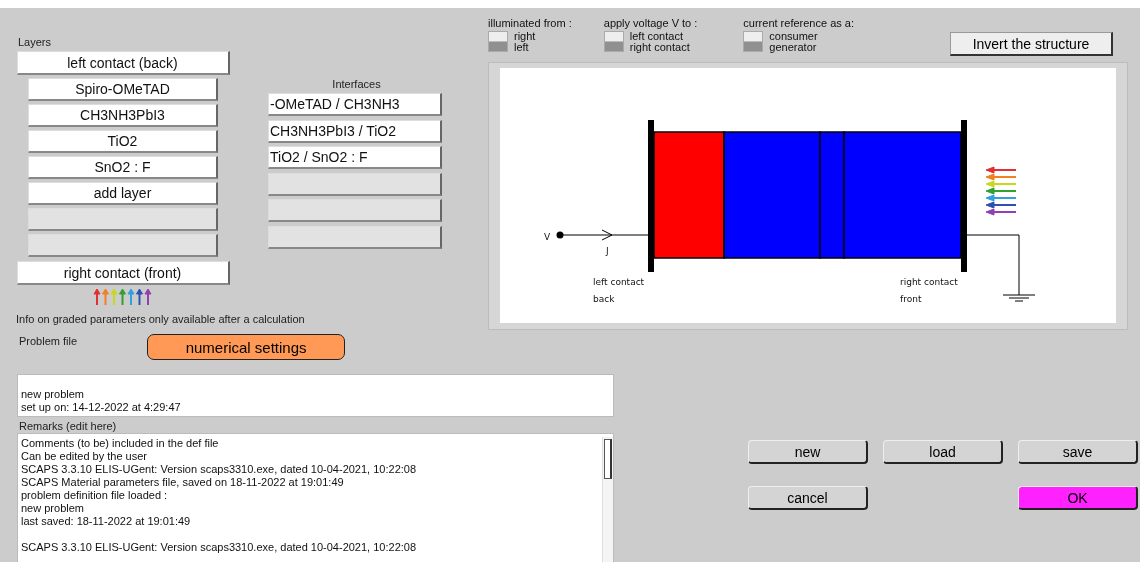 Image resolution: width=1140 pixels, height=562 pixels. I want to click on toggle-option: generator, so click(793, 47).